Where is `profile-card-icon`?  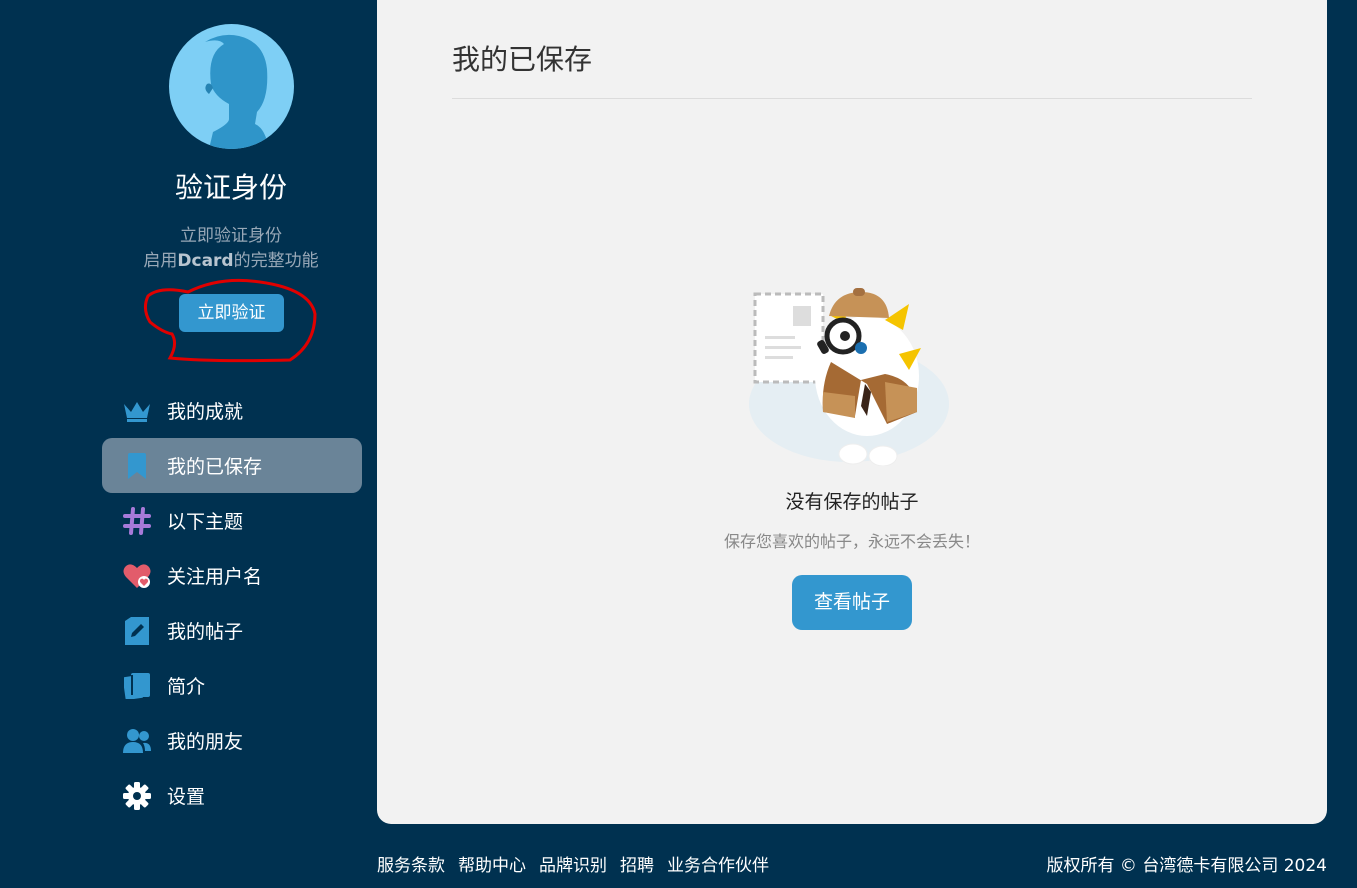 profile-card-icon is located at coordinates (137, 686).